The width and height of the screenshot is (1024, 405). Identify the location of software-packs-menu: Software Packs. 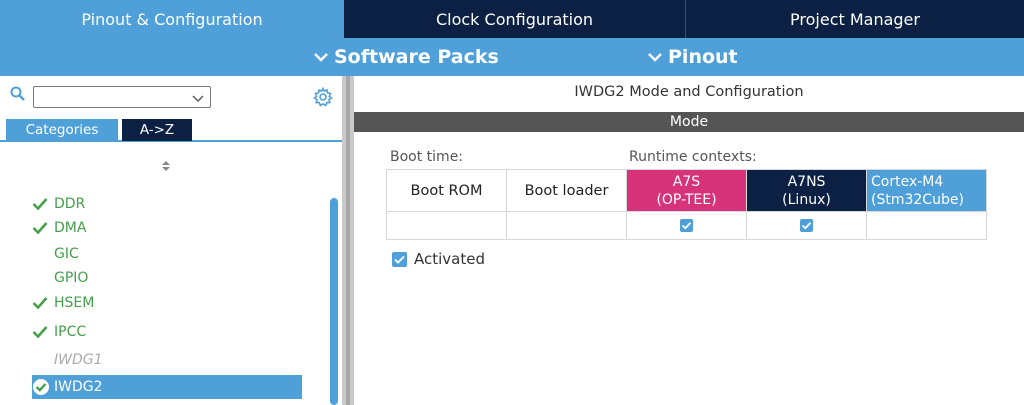
(406, 57).